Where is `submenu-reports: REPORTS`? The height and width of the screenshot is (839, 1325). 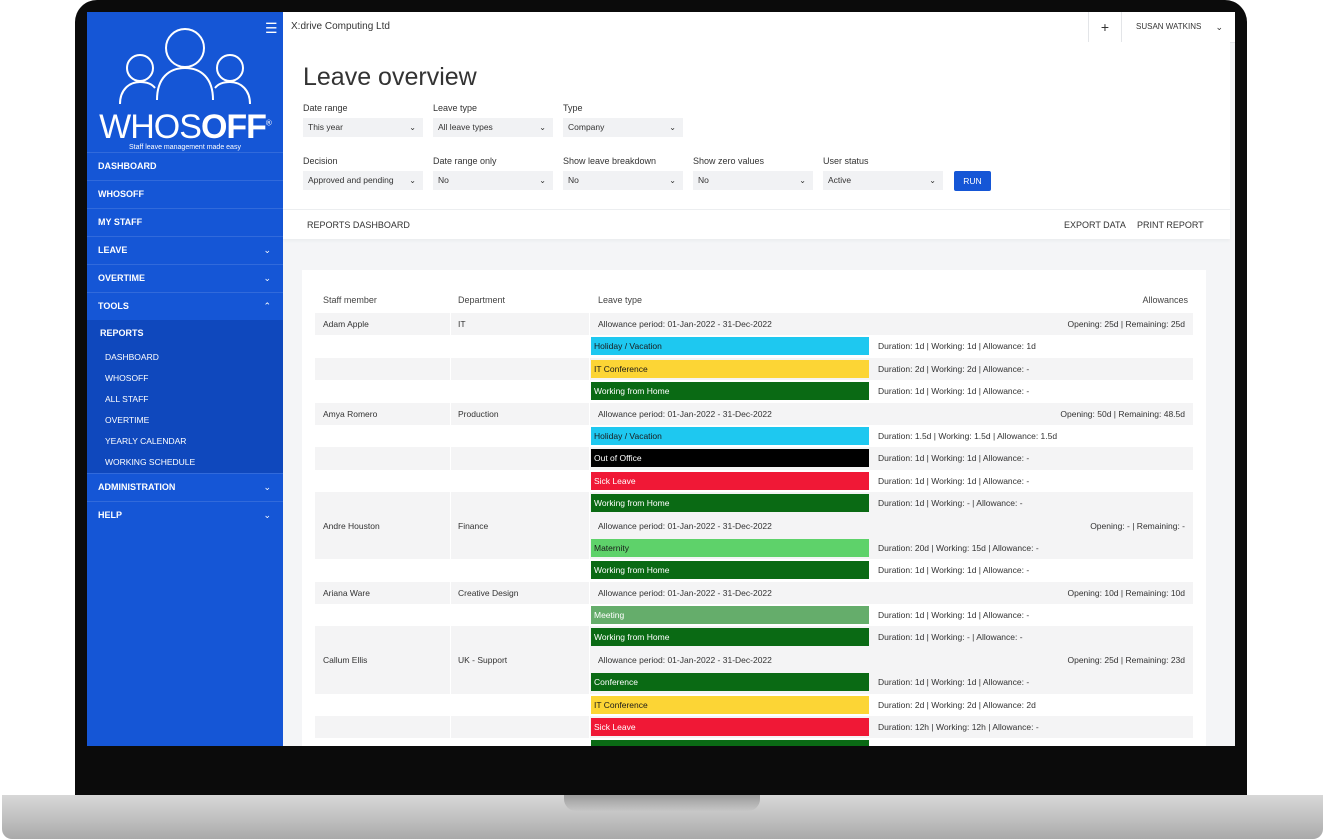 submenu-reports: REPORTS is located at coordinates (185, 333).